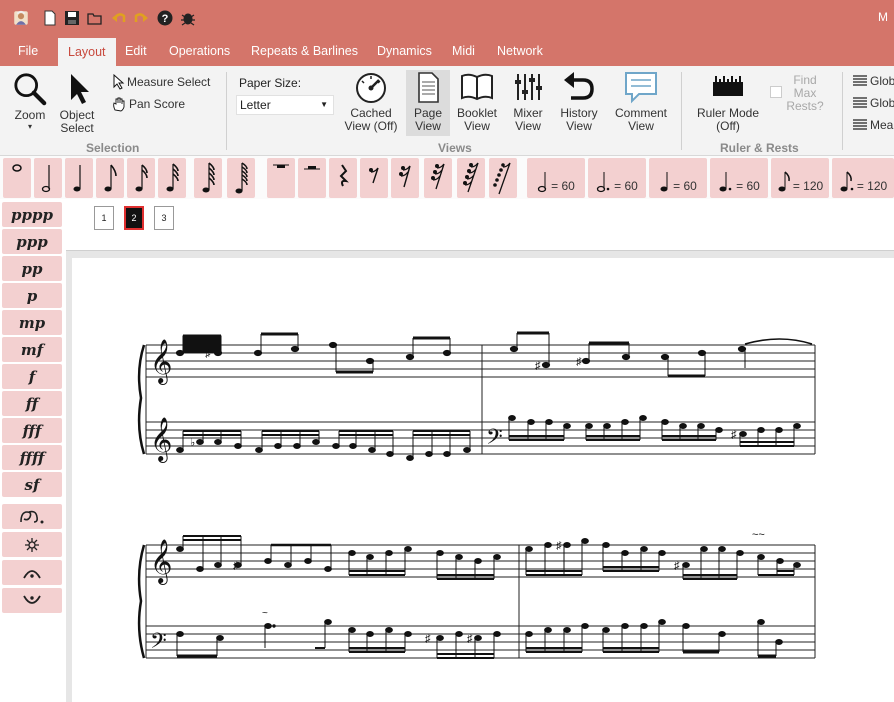 Image resolution: width=894 pixels, height=702 pixels. What do you see at coordinates (579, 102) in the screenshot?
I see `history-view-button: History View` at bounding box center [579, 102].